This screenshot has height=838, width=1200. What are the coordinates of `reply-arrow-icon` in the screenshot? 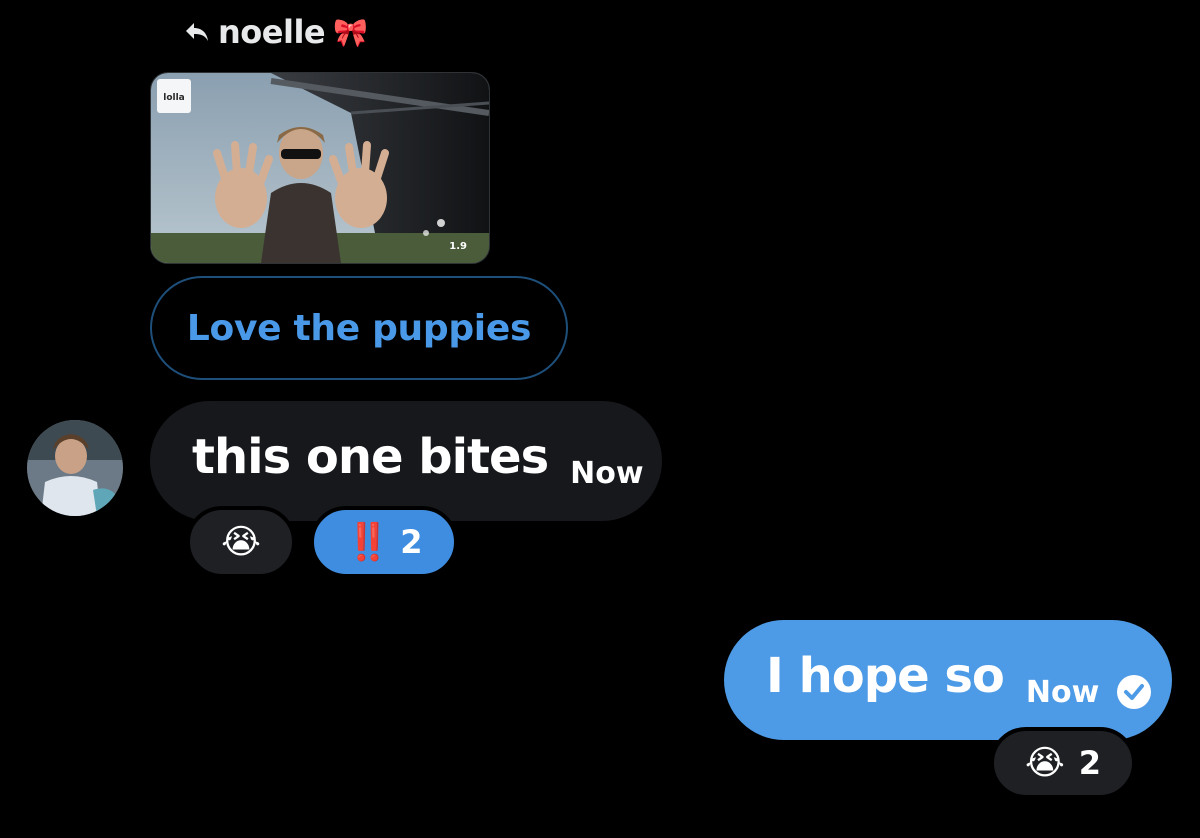 It's located at (197, 32).